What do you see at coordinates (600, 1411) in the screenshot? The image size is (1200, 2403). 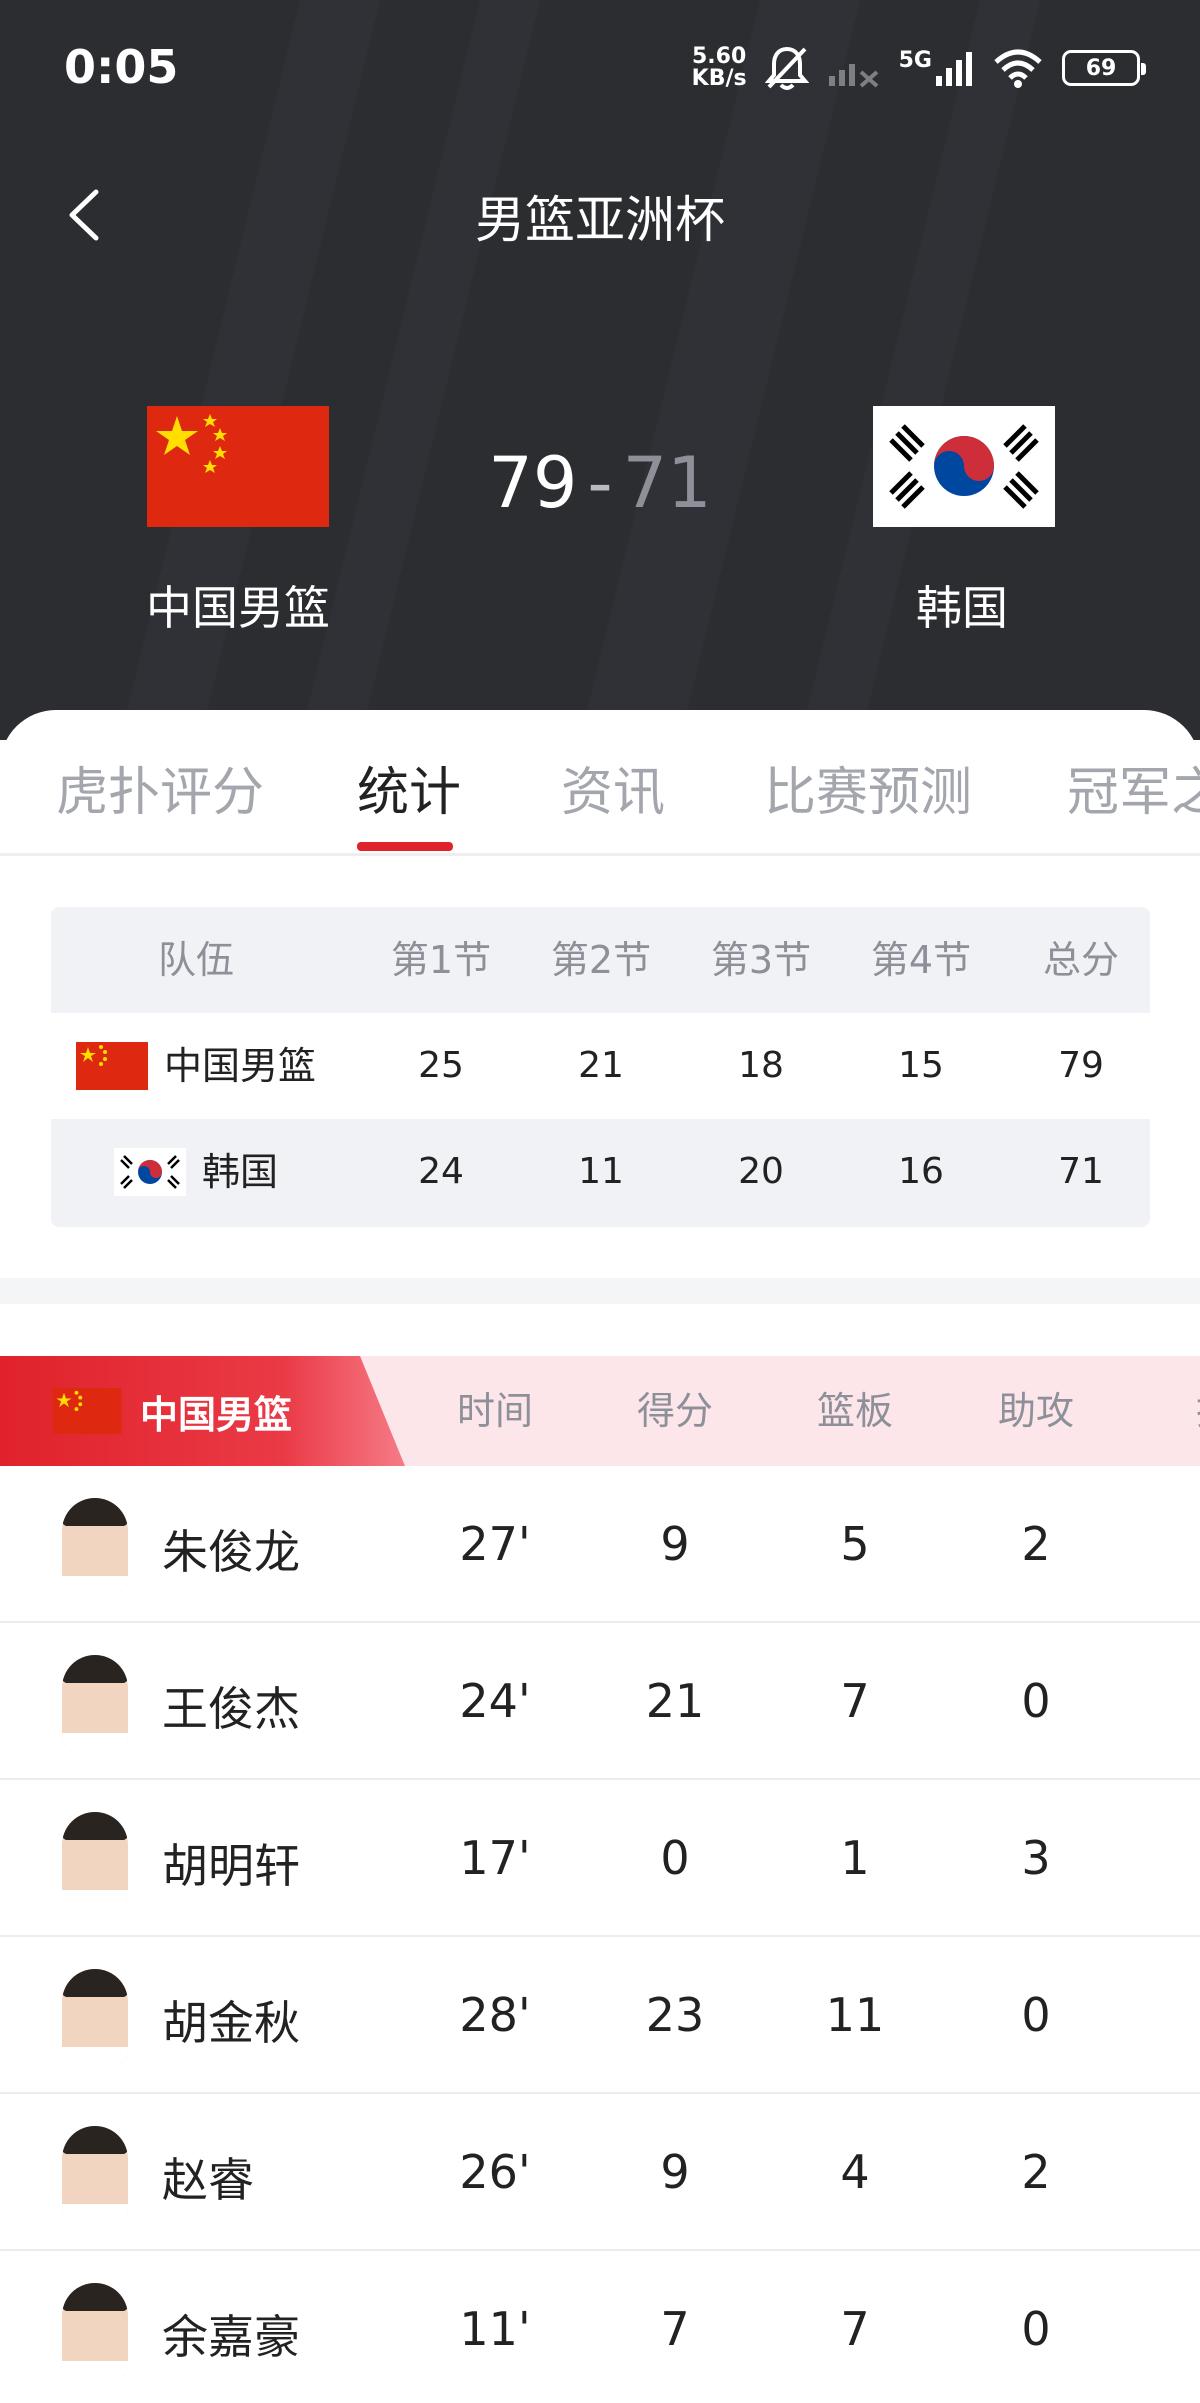 I see `player-stats-header: 中国男篮 时间 得分 篮板 助攻 抢` at bounding box center [600, 1411].